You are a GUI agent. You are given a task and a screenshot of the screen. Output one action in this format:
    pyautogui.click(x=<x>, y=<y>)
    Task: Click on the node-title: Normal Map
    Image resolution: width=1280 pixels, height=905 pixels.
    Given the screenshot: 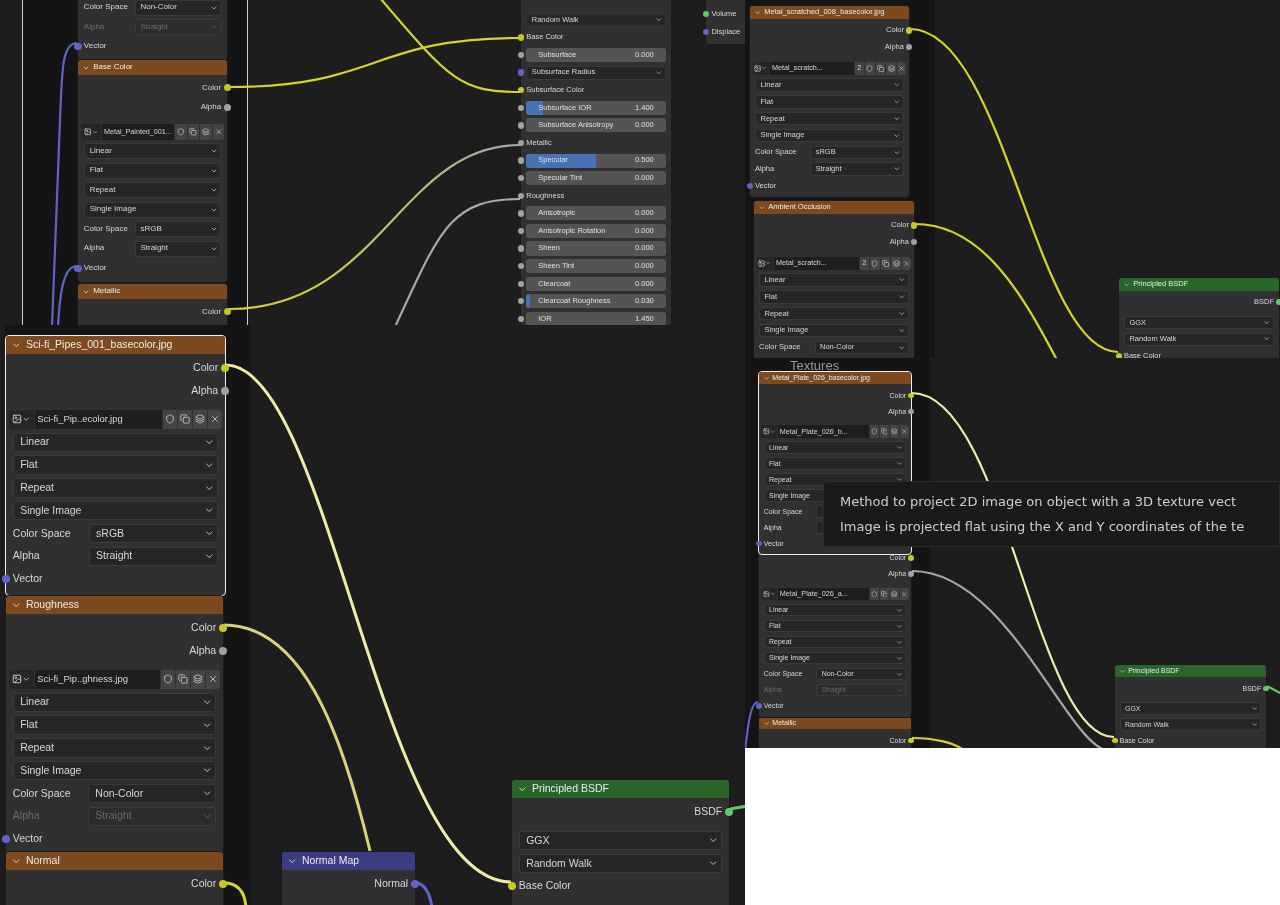 What is the action you would take?
    pyautogui.click(x=330, y=861)
    